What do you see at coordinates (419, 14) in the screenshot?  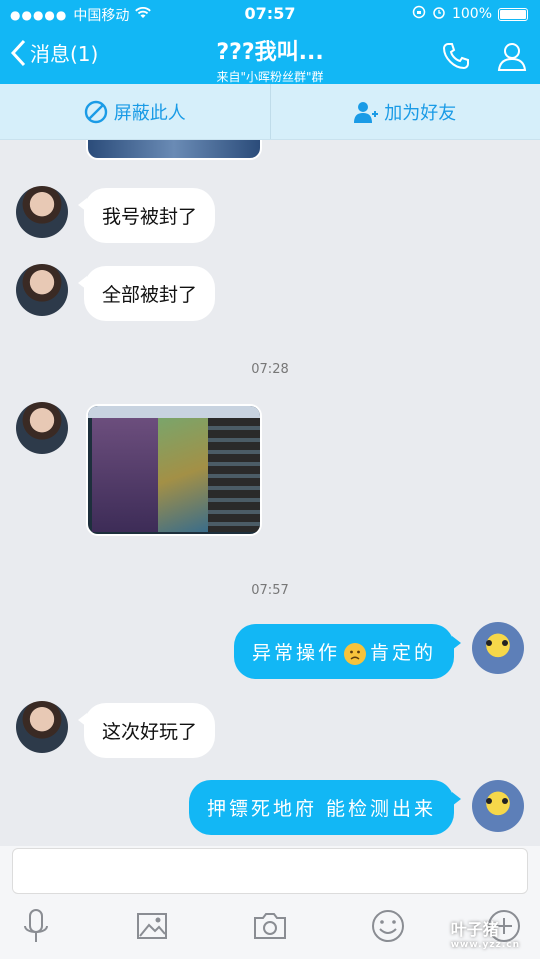 I see `rotation-lock-icon` at bounding box center [419, 14].